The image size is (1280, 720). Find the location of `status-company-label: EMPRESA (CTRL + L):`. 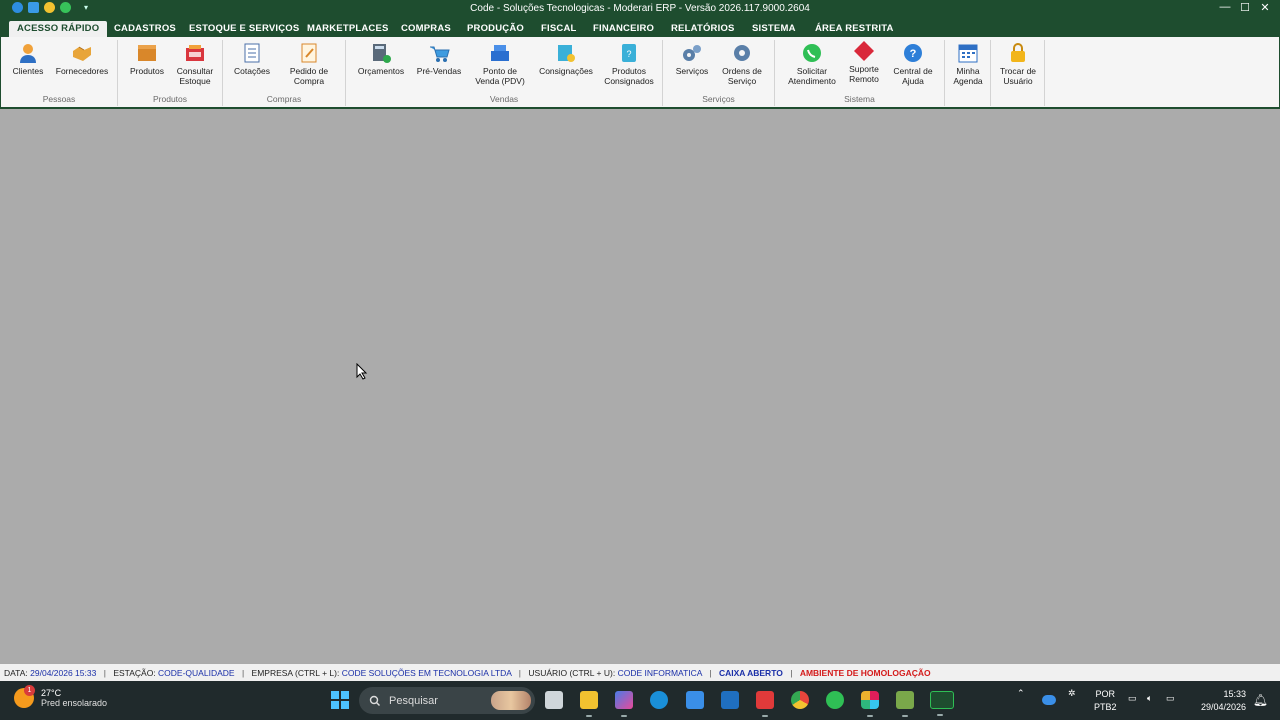

status-company-label: EMPRESA (CTRL + L): is located at coordinates (295, 673).